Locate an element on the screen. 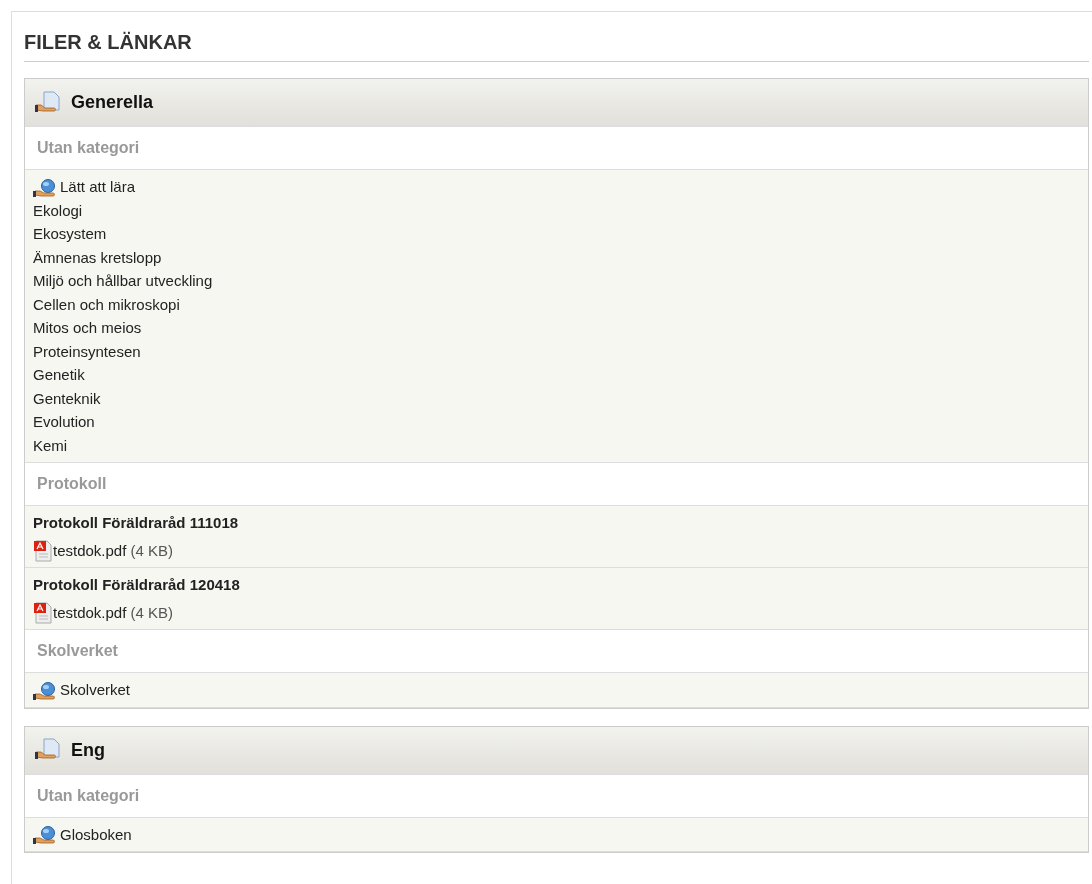  link-title: Glosboken is located at coordinates (96, 834).